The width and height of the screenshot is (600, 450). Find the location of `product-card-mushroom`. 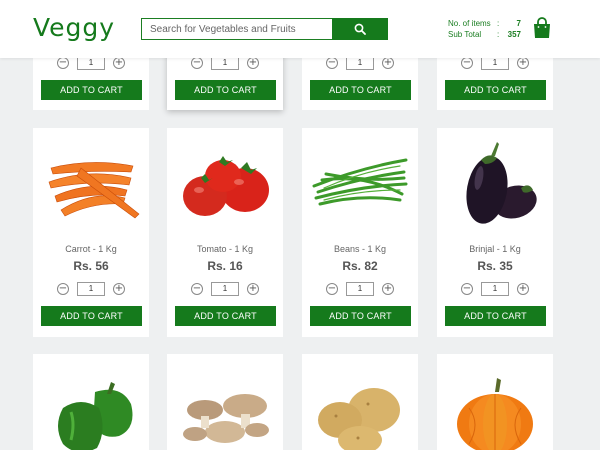

product-card-mushroom is located at coordinates (225, 402).